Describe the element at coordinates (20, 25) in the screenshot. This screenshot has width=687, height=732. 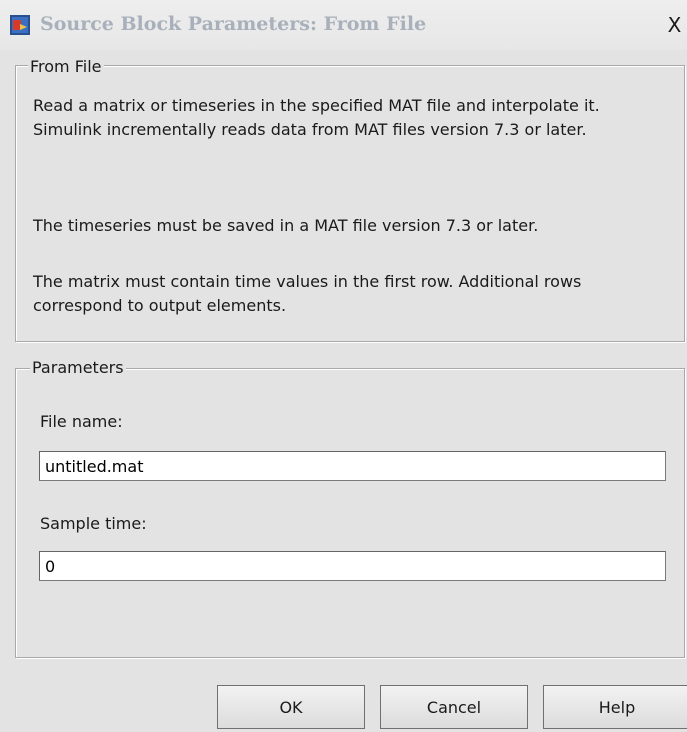
I see `simulink-block-icon` at that location.